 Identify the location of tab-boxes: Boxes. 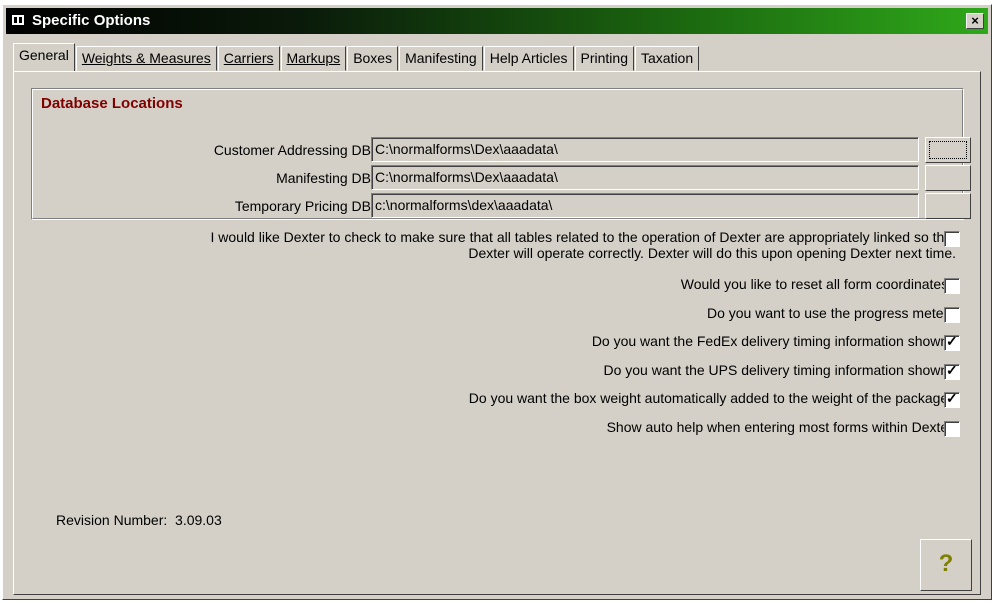
(373, 58).